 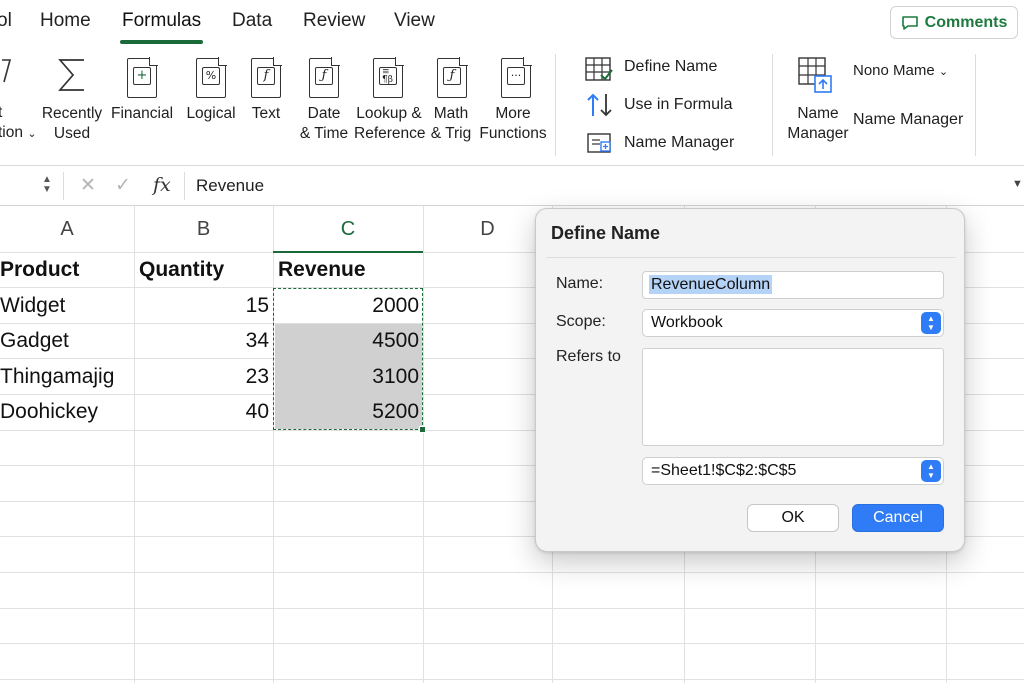 I want to click on math-trig-icon: ƒ, so click(x=452, y=77).